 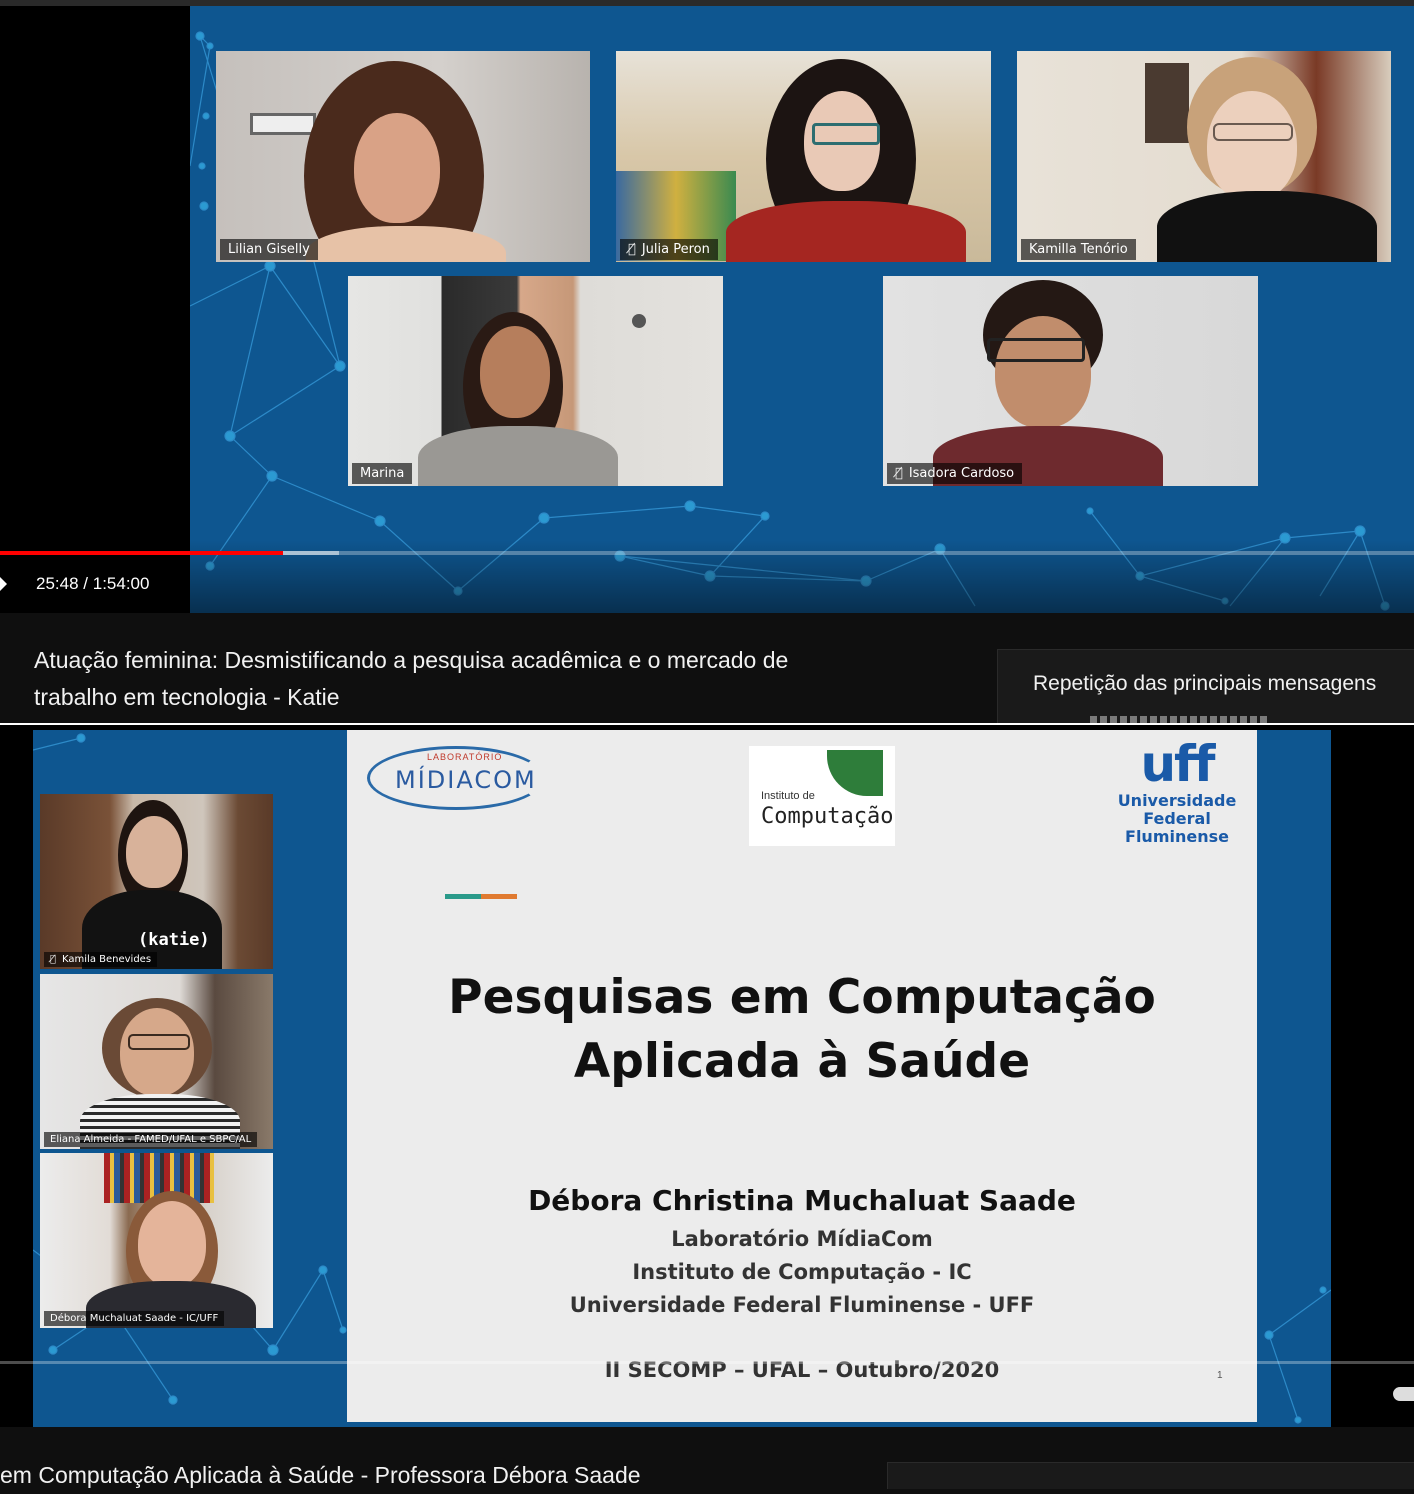 What do you see at coordinates (827, 816) in the screenshot?
I see `ic-logo-name: Computação` at bounding box center [827, 816].